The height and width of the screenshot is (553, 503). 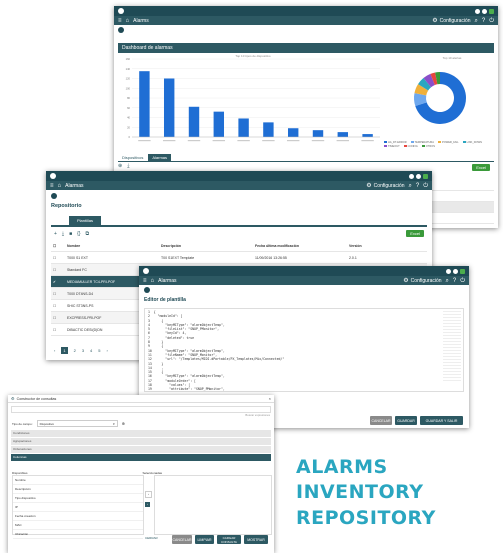 I want to click on field-type-select: Dispositivo ▾, so click(x=77, y=423).